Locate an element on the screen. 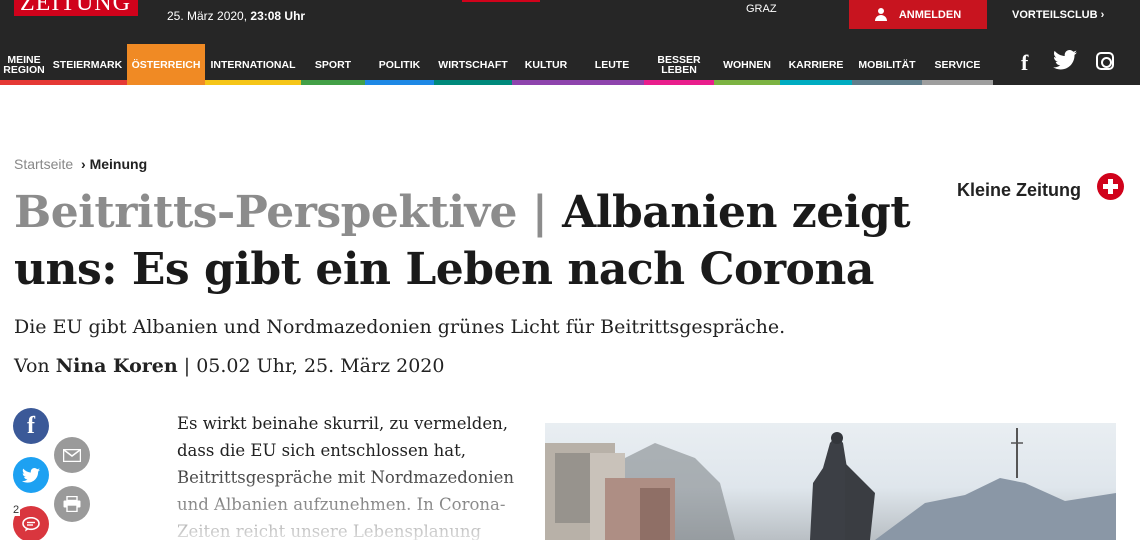 This screenshot has height=540, width=1140. breadcrumb: Startseite › Meinung is located at coordinates (80, 164).